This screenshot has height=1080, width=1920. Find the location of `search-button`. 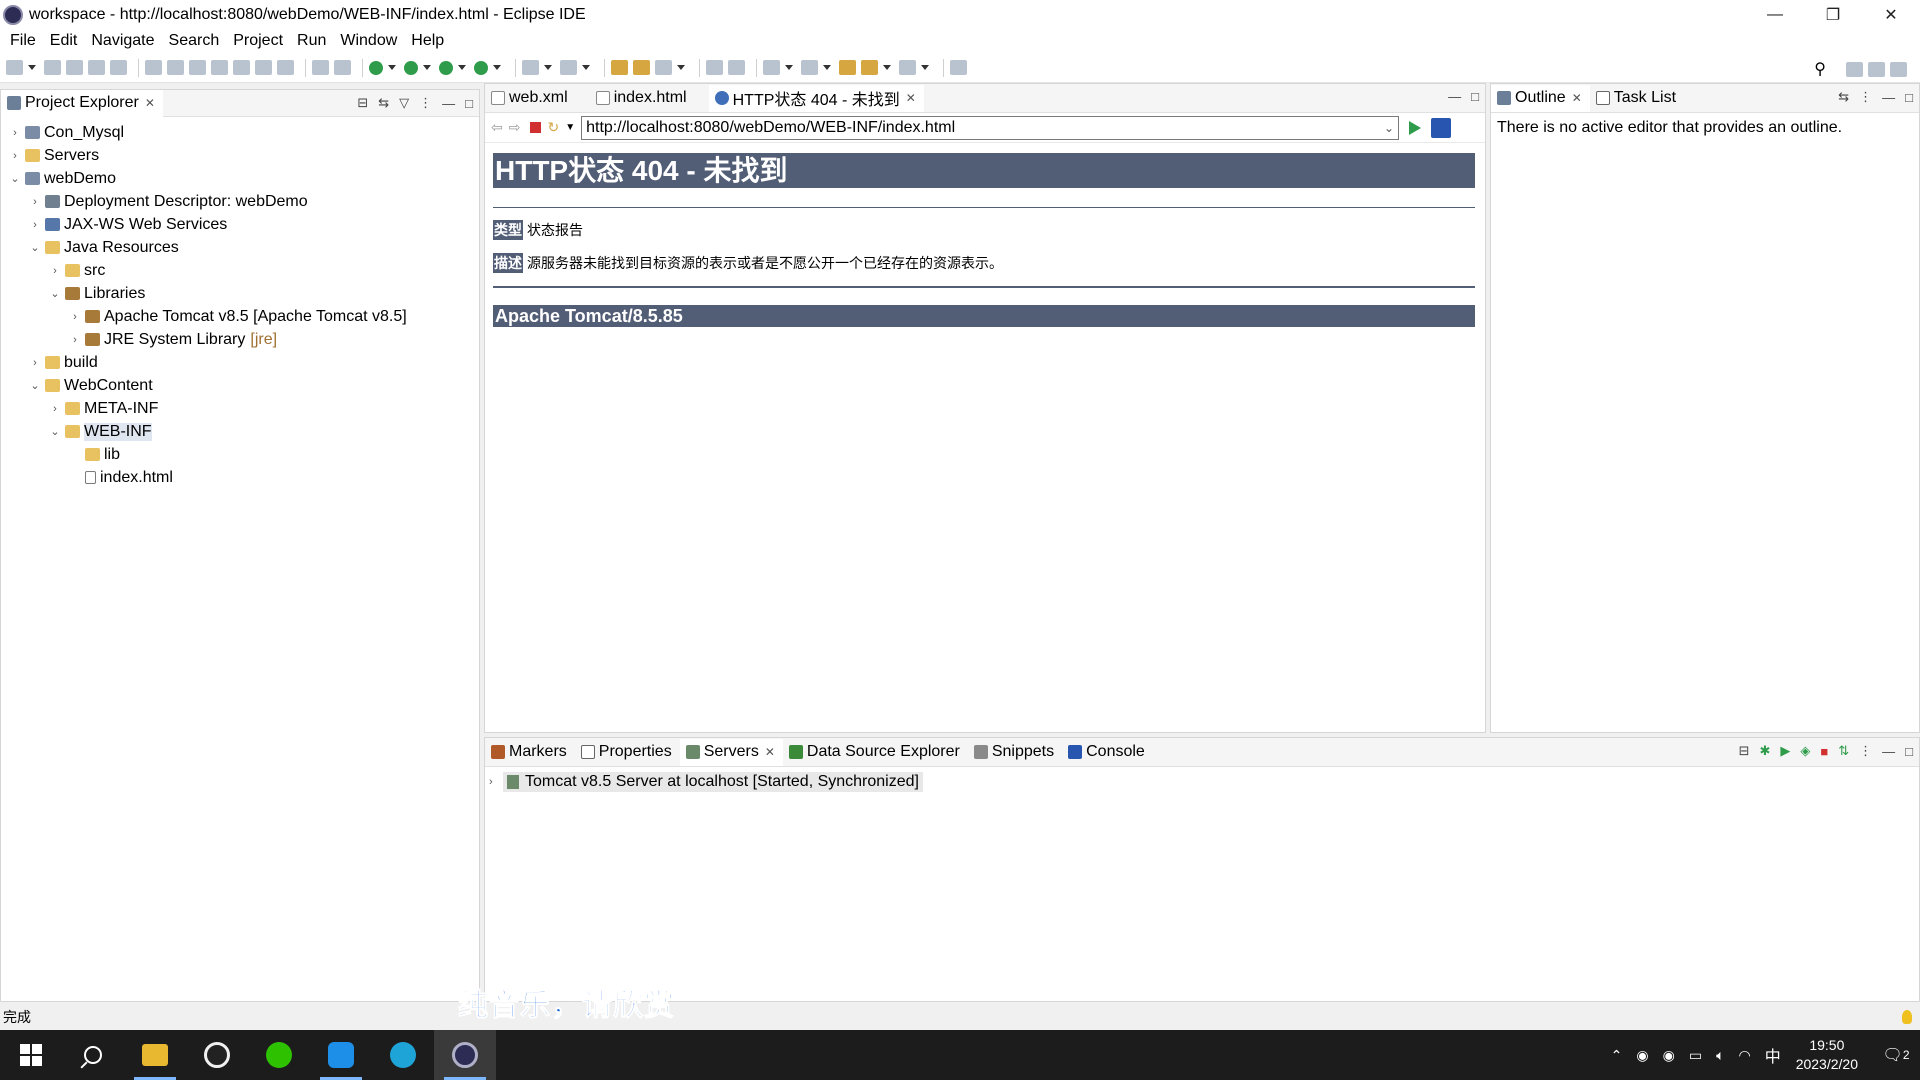

search-button is located at coordinates (93, 1055).